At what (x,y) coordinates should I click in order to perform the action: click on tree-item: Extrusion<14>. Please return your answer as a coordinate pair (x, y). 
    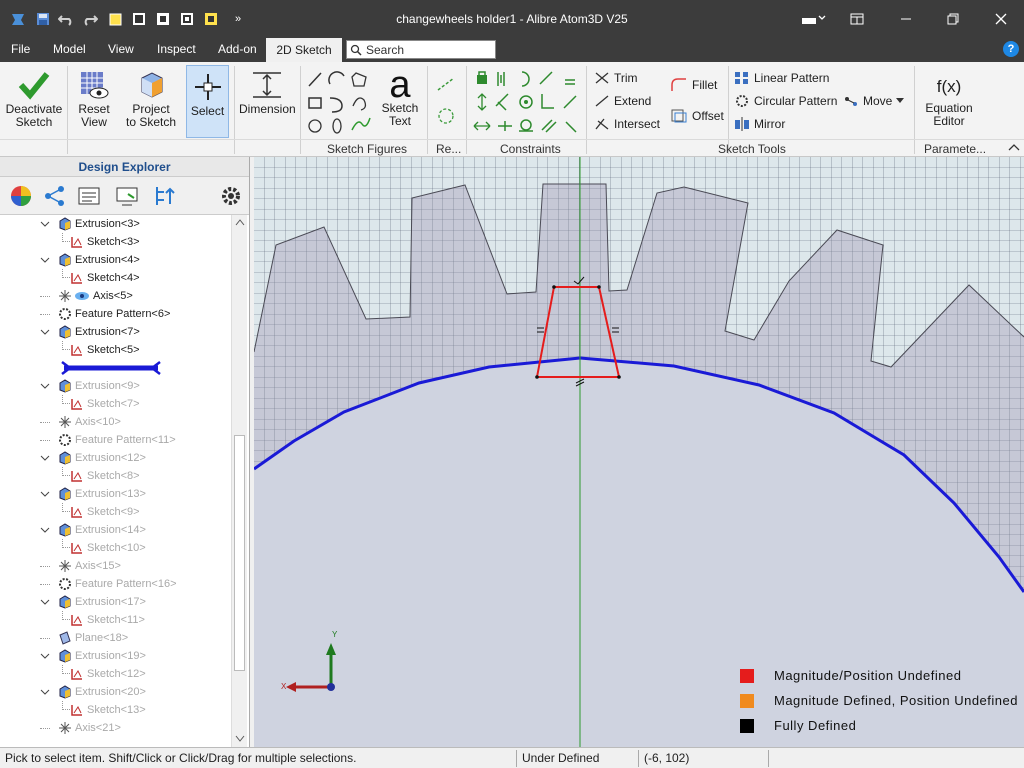
    Looking at the image, I should click on (93, 530).